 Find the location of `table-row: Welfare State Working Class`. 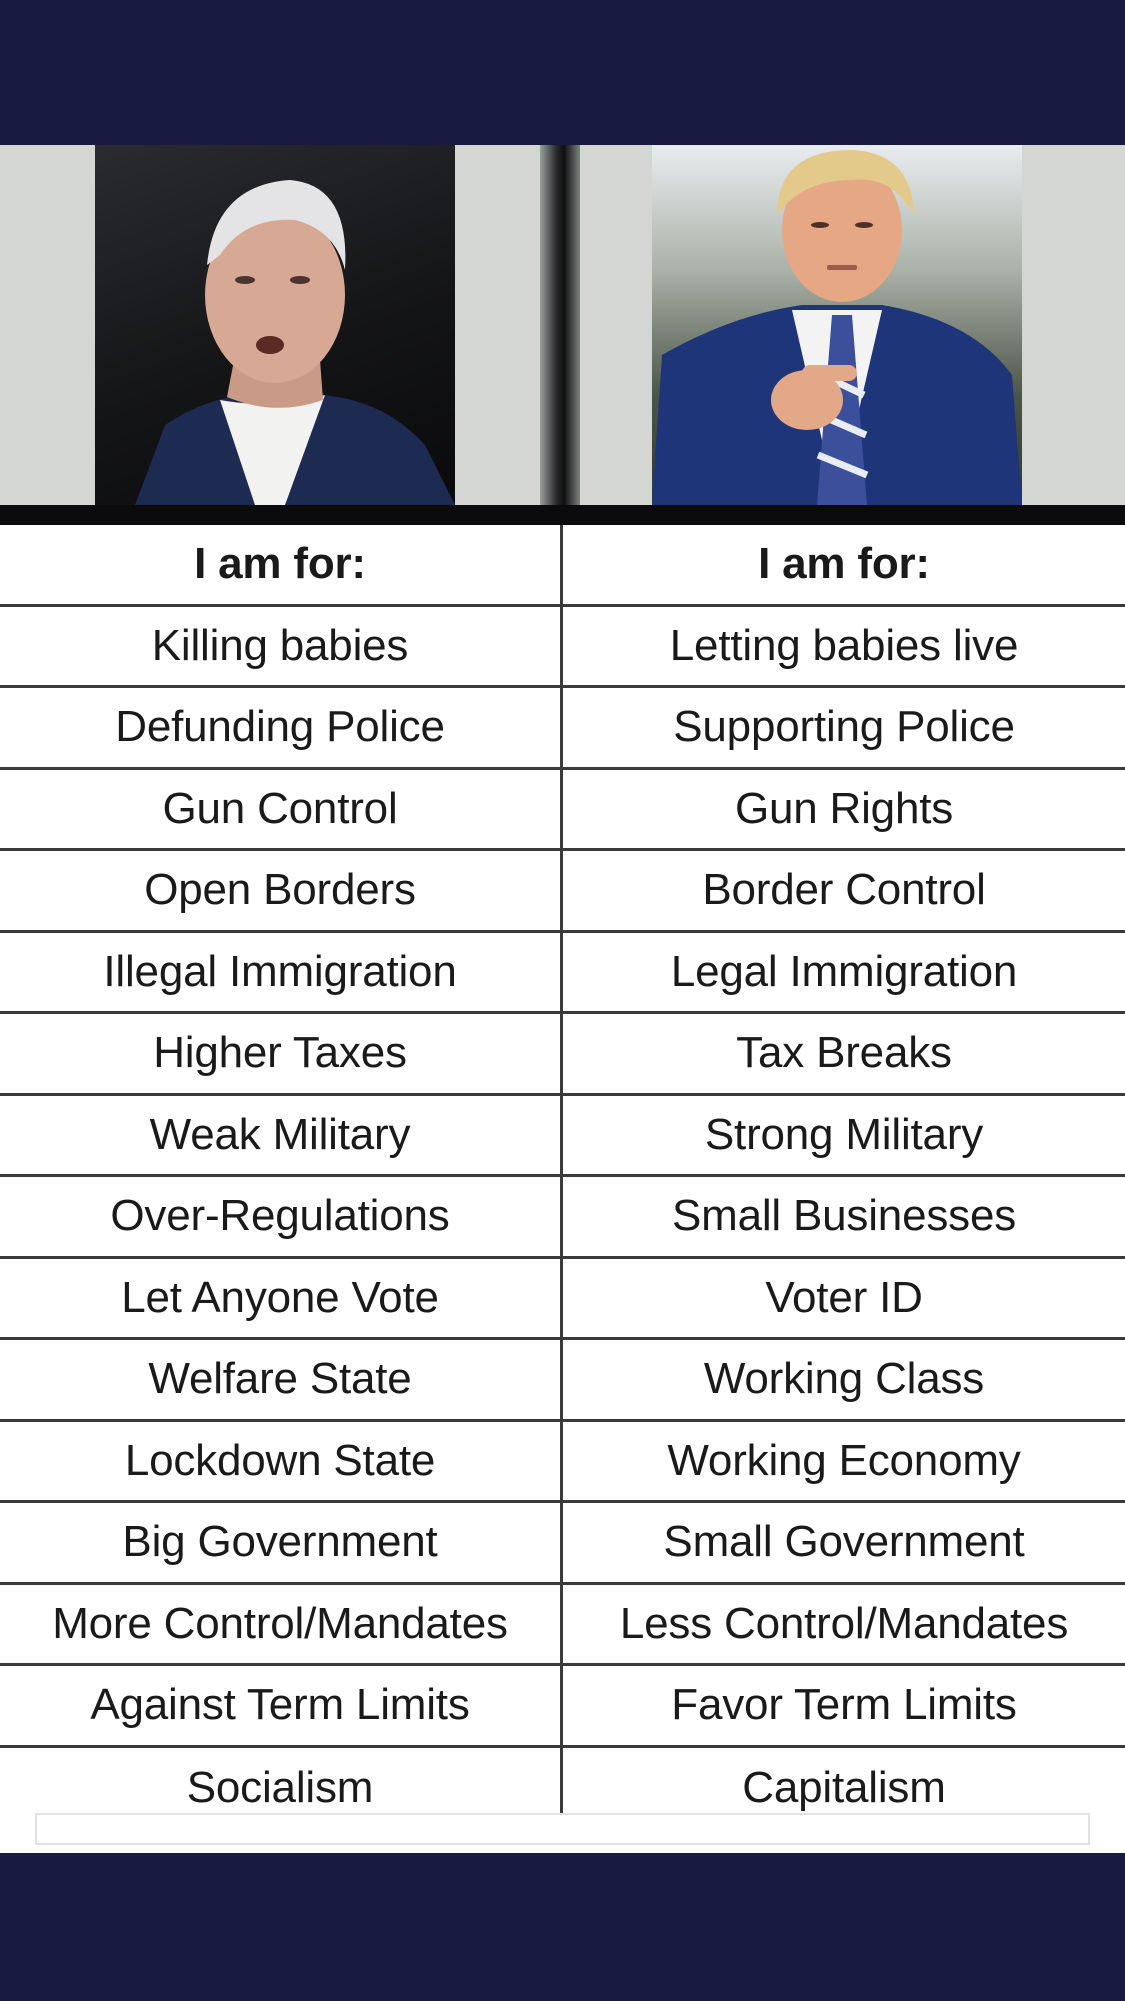

table-row: Welfare State Working Class is located at coordinates (562, 1381).